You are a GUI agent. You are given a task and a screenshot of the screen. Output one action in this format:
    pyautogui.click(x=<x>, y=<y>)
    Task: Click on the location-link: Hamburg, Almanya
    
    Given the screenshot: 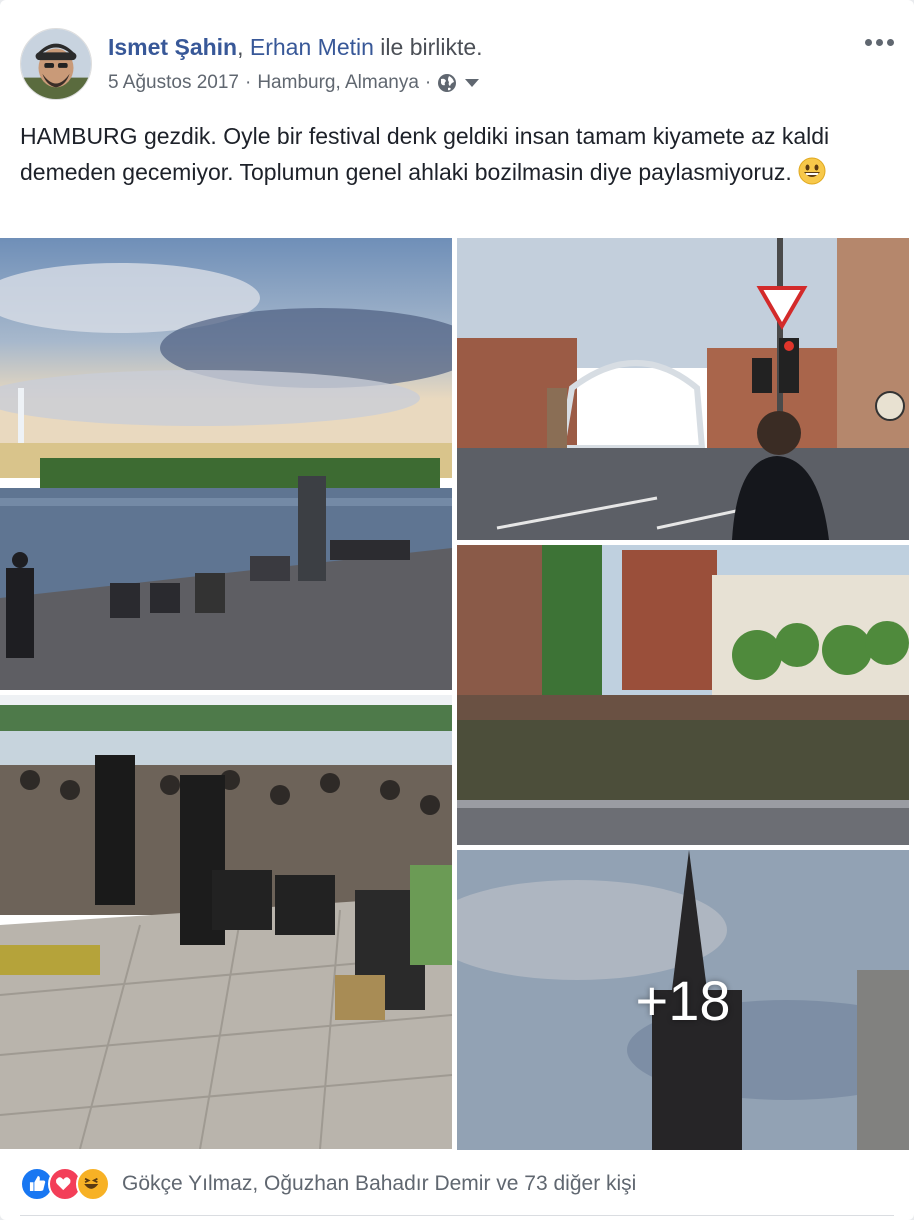 What is the action you would take?
    pyautogui.click(x=338, y=83)
    